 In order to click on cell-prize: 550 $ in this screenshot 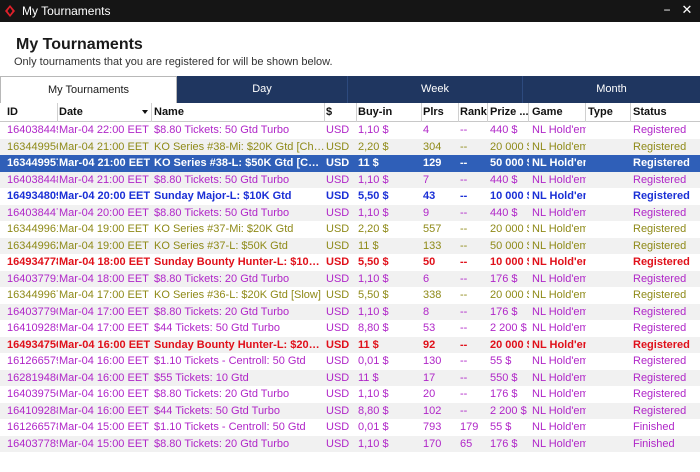, I will do `click(504, 377)`.